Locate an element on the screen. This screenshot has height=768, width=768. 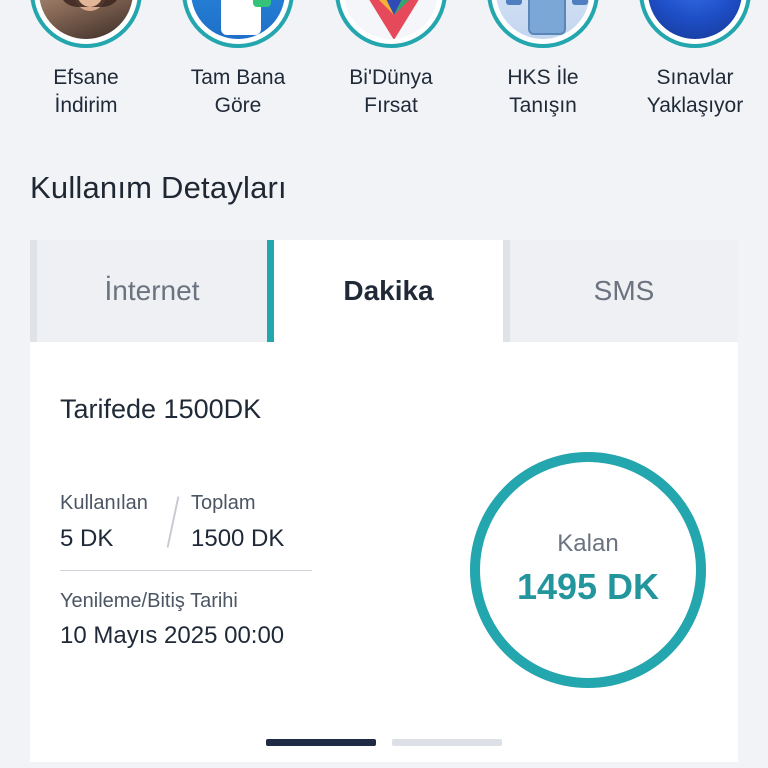
story-label: Efsane İndirim is located at coordinates (86, 91).